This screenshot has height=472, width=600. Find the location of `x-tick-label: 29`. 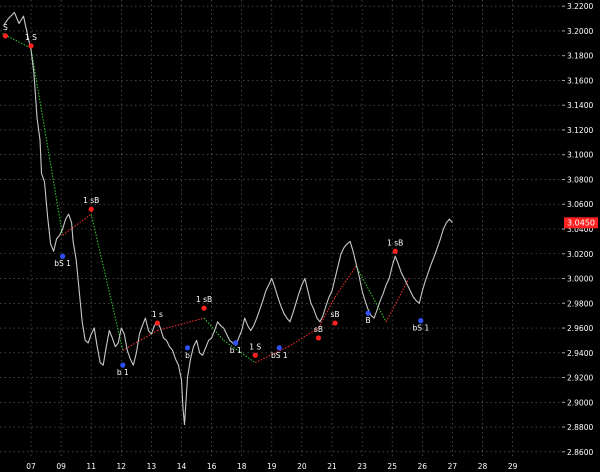

x-tick-label: 29 is located at coordinates (513, 466).